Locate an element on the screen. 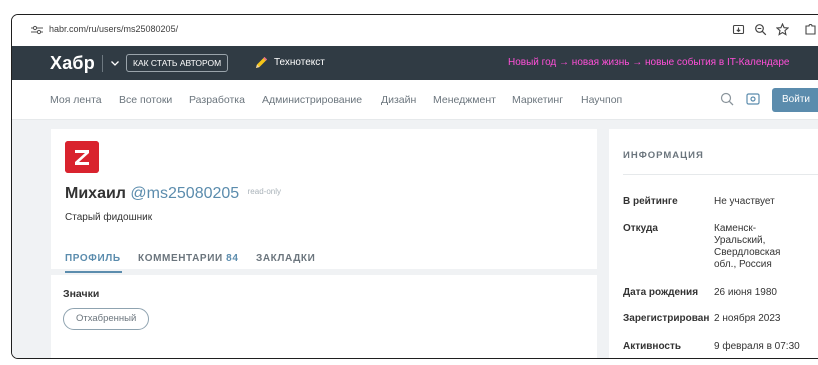 Image resolution: width=818 pixels, height=365 pixels. tab-bookmarks: ЗАКЛАДКИ is located at coordinates (285, 258).